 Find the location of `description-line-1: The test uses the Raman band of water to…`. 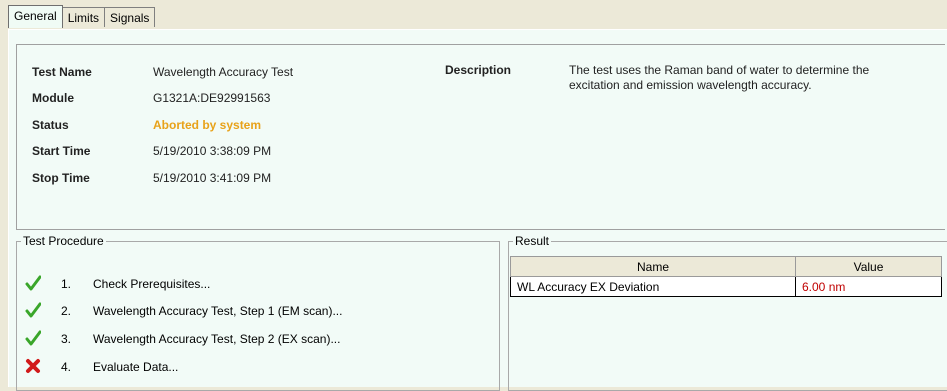

description-line-1: The test uses the Raman band of water to… is located at coordinates (719, 70).